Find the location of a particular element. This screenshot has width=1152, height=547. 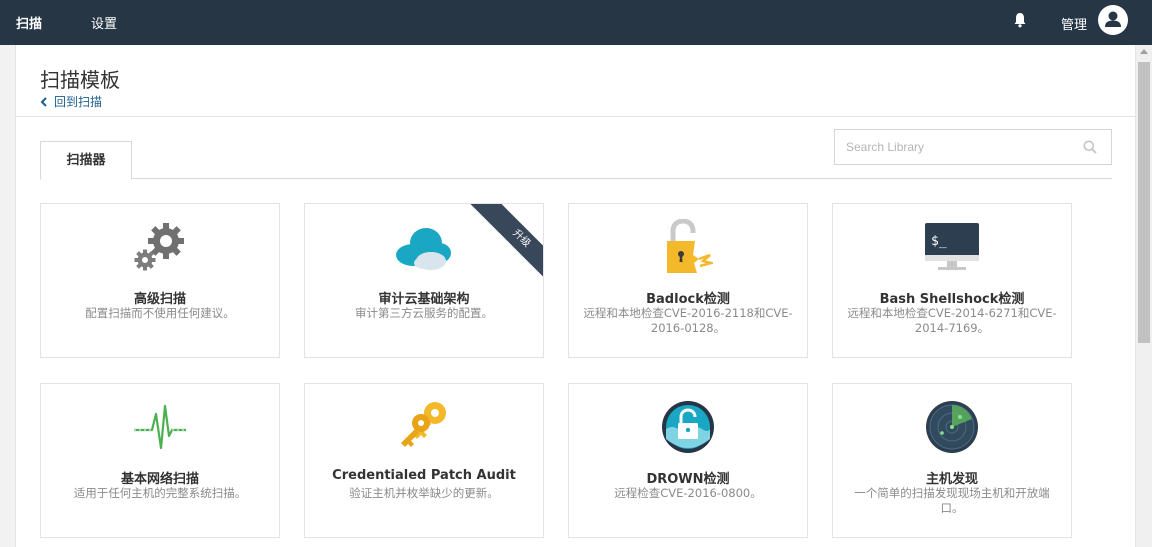

scrollbar-thumb is located at coordinates (1144, 202).